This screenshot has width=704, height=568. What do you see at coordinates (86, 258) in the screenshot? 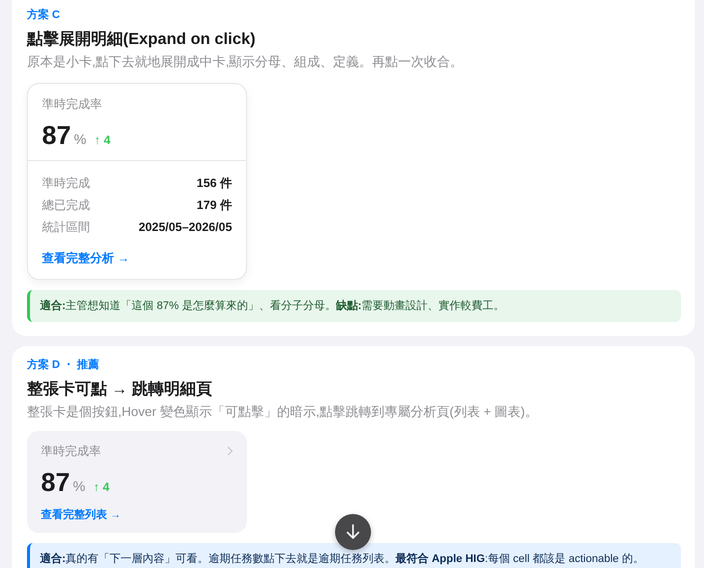
I see `view-analysis-link: 查看完整分析 →` at bounding box center [86, 258].